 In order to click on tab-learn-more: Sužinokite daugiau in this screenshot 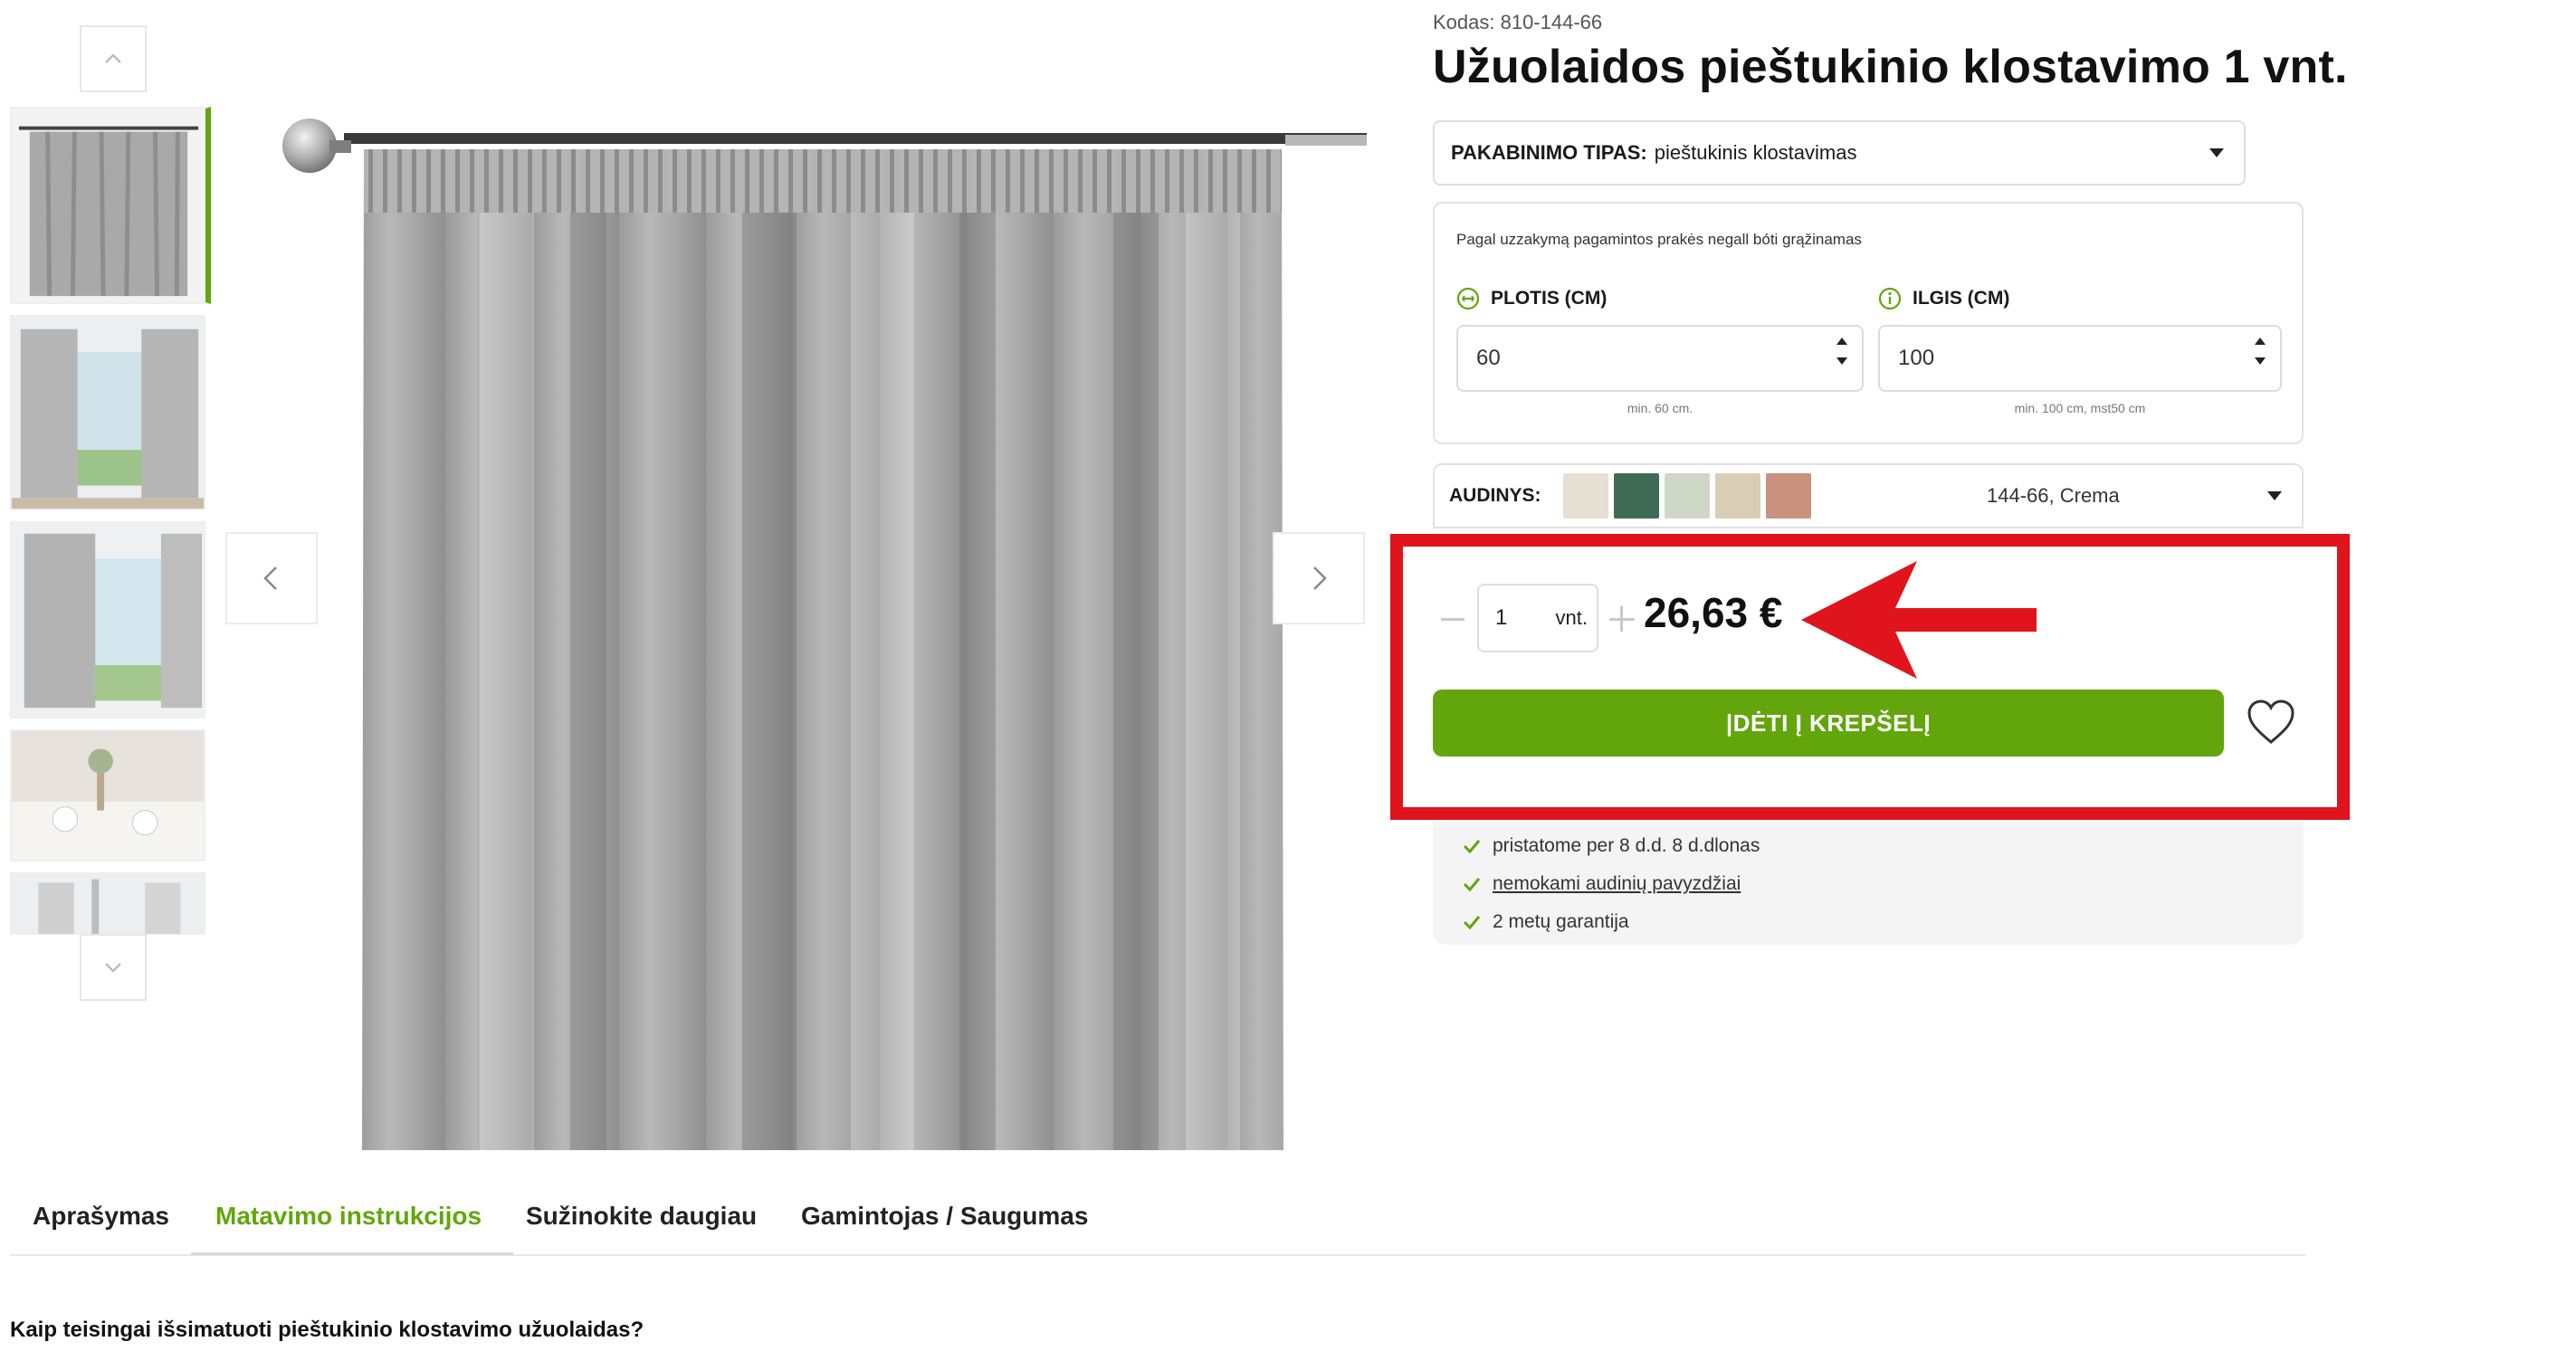, I will do `click(641, 1216)`.